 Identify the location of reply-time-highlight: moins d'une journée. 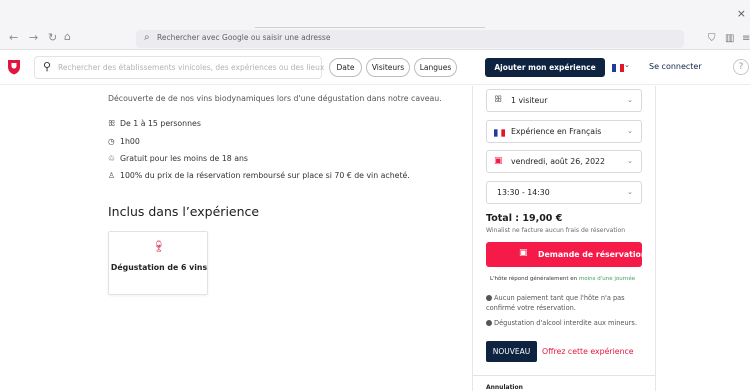
(607, 279).